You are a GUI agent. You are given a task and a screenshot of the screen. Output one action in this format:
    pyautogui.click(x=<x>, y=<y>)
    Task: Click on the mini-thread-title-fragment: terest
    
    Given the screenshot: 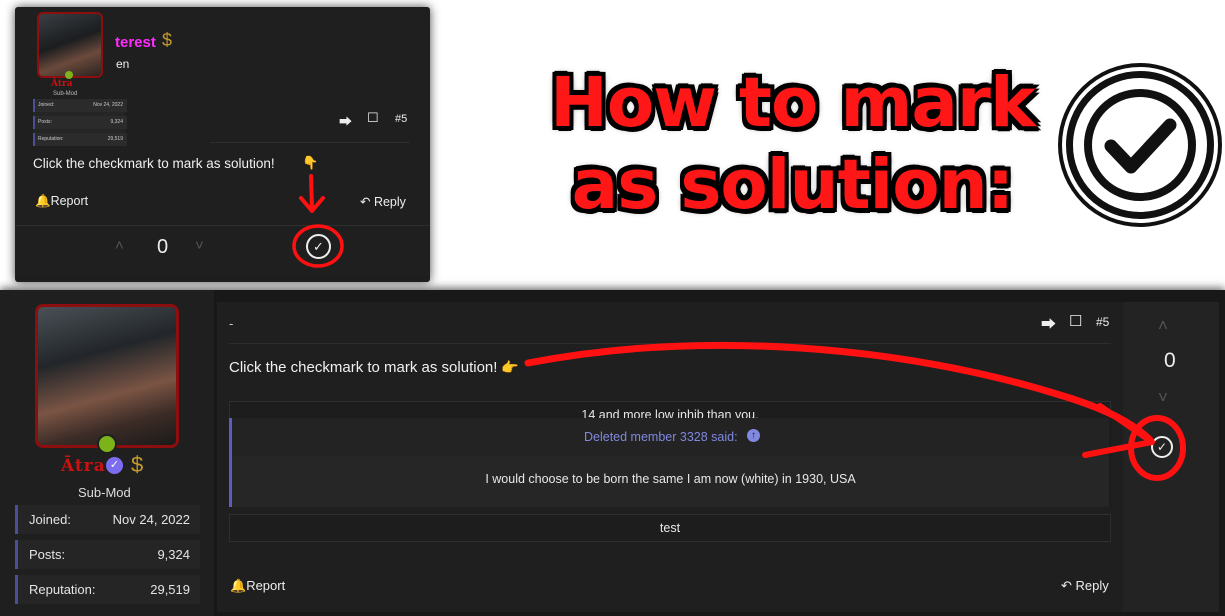 What is the action you would take?
    pyautogui.click(x=135, y=42)
    